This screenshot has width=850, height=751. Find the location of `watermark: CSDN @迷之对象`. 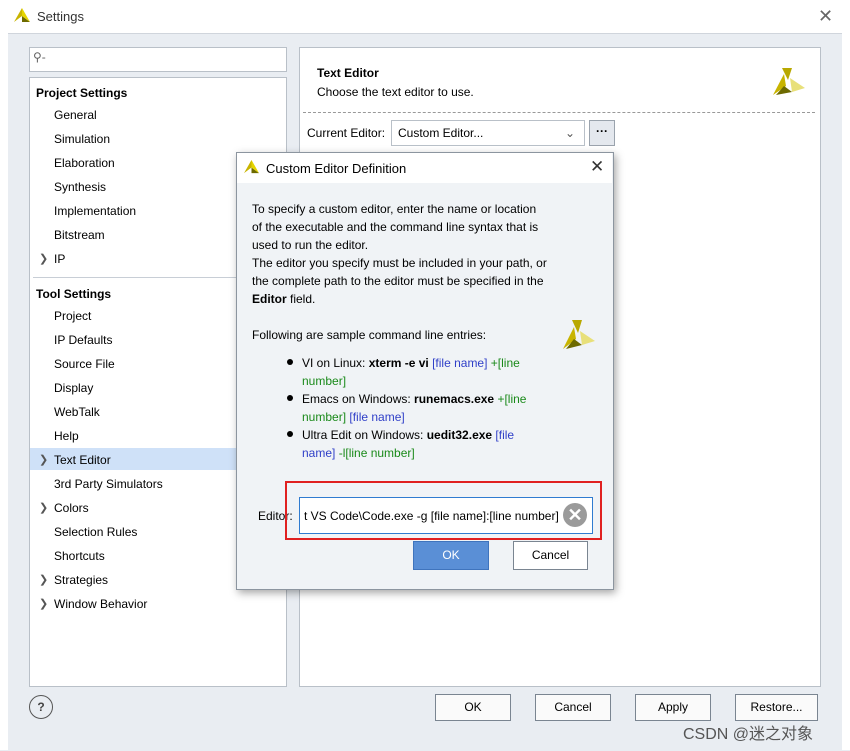

watermark: CSDN @迷之对象 is located at coordinates (748, 734).